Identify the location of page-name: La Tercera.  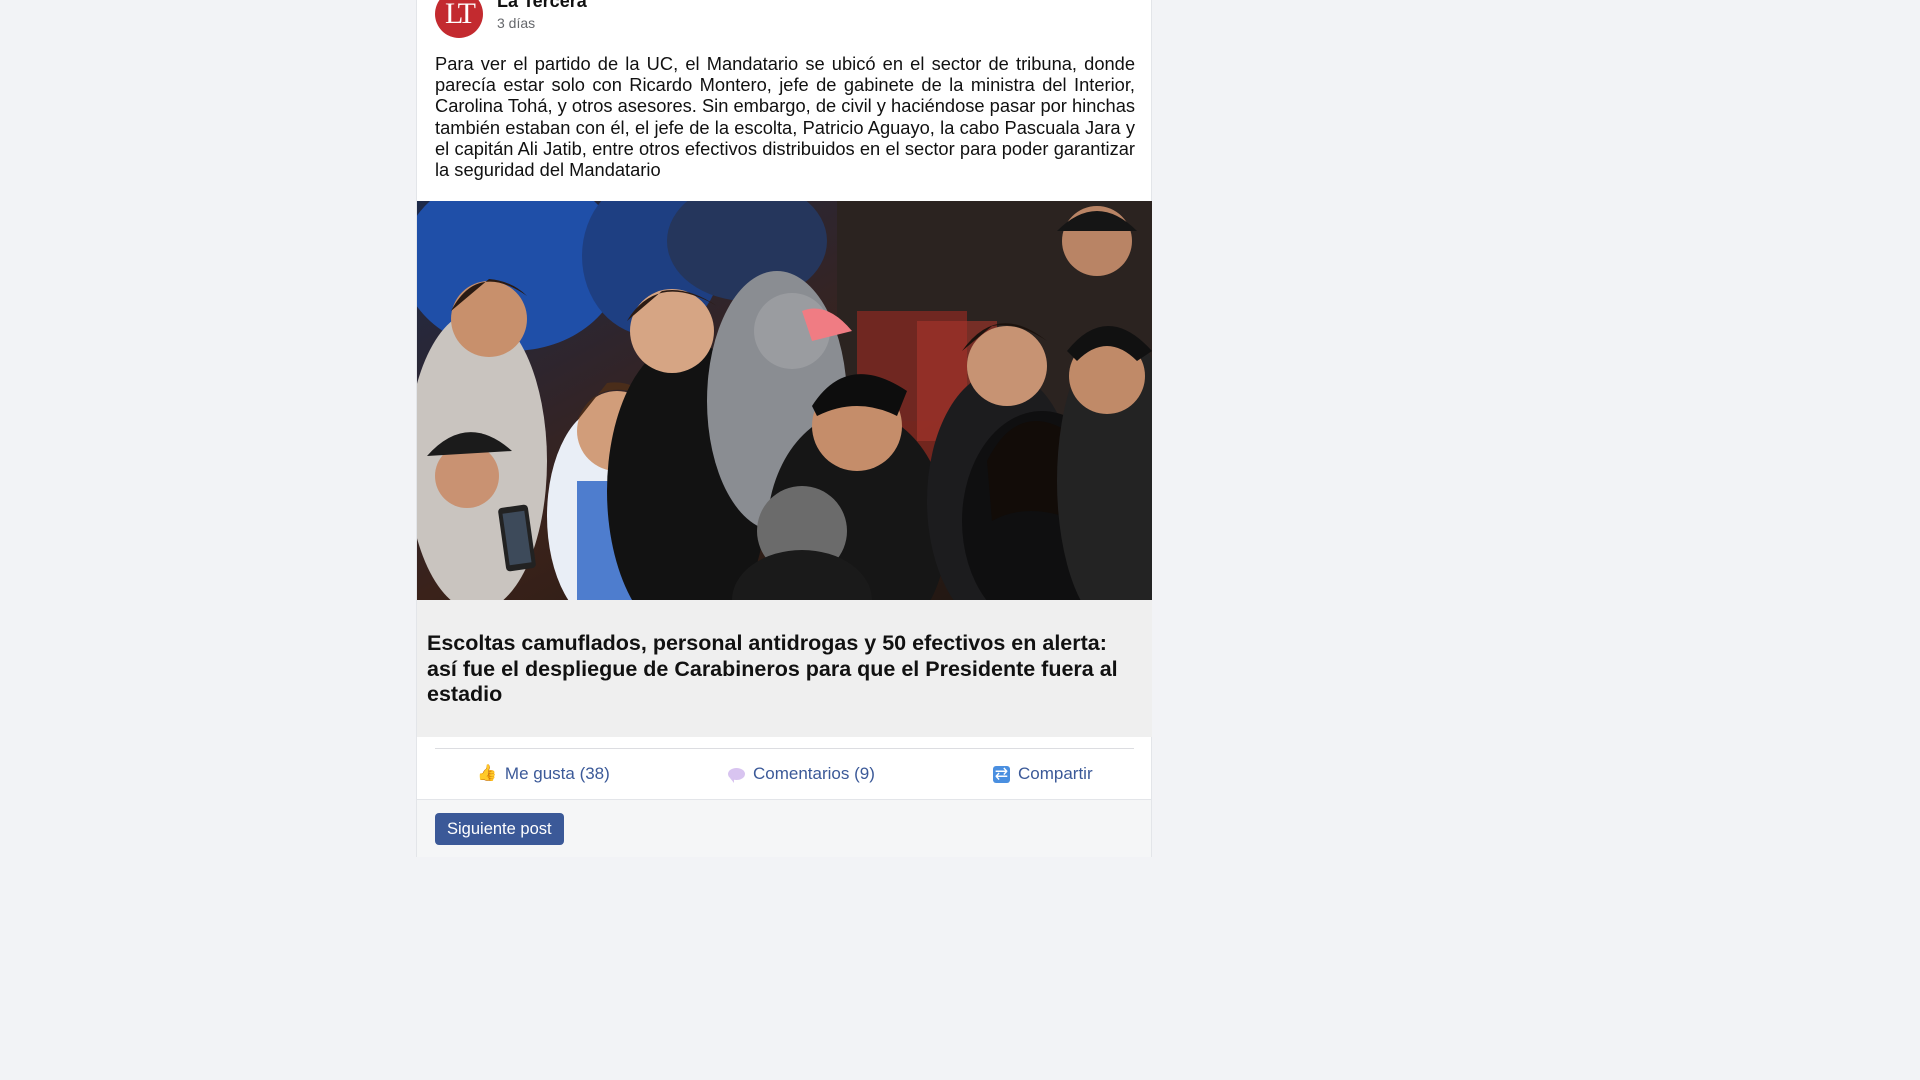
(542, 5).